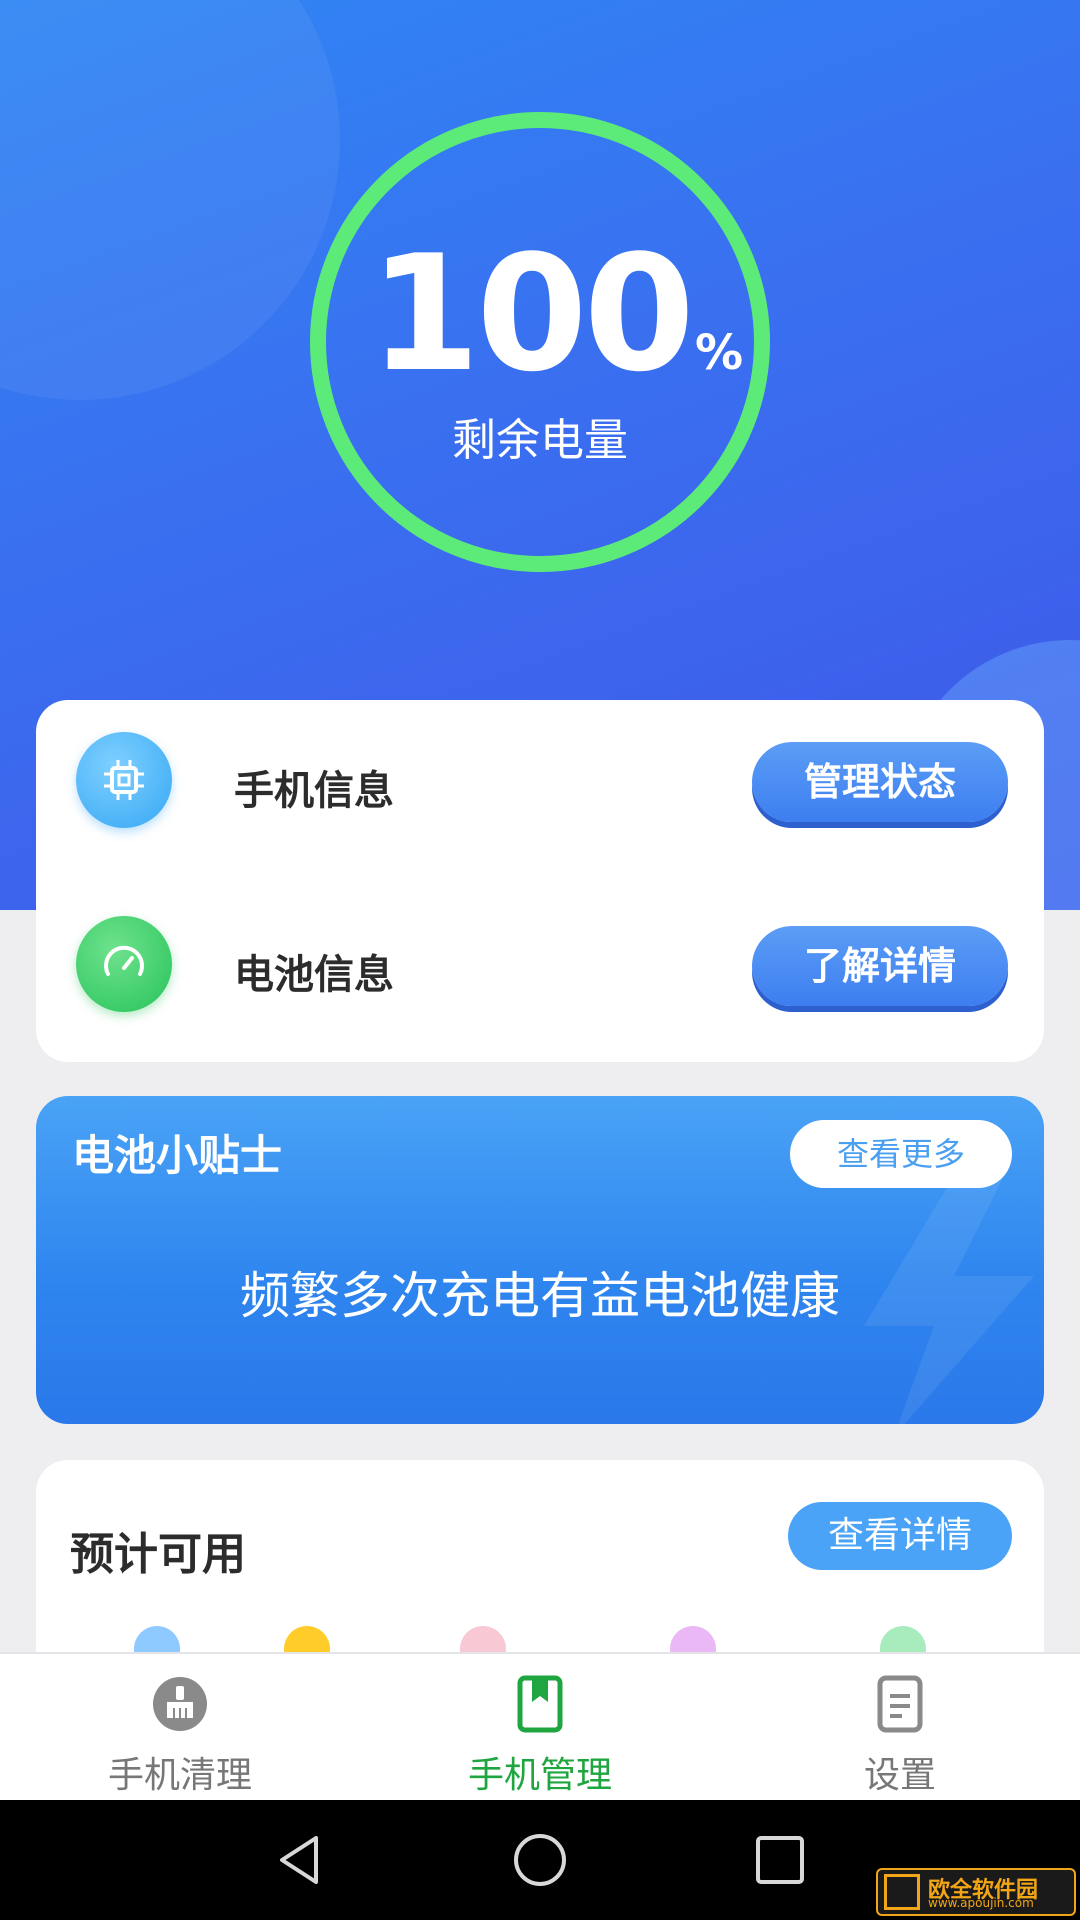 This screenshot has width=1080, height=1920. What do you see at coordinates (177, 1155) in the screenshot?
I see `tips-title: 电池小贴士` at bounding box center [177, 1155].